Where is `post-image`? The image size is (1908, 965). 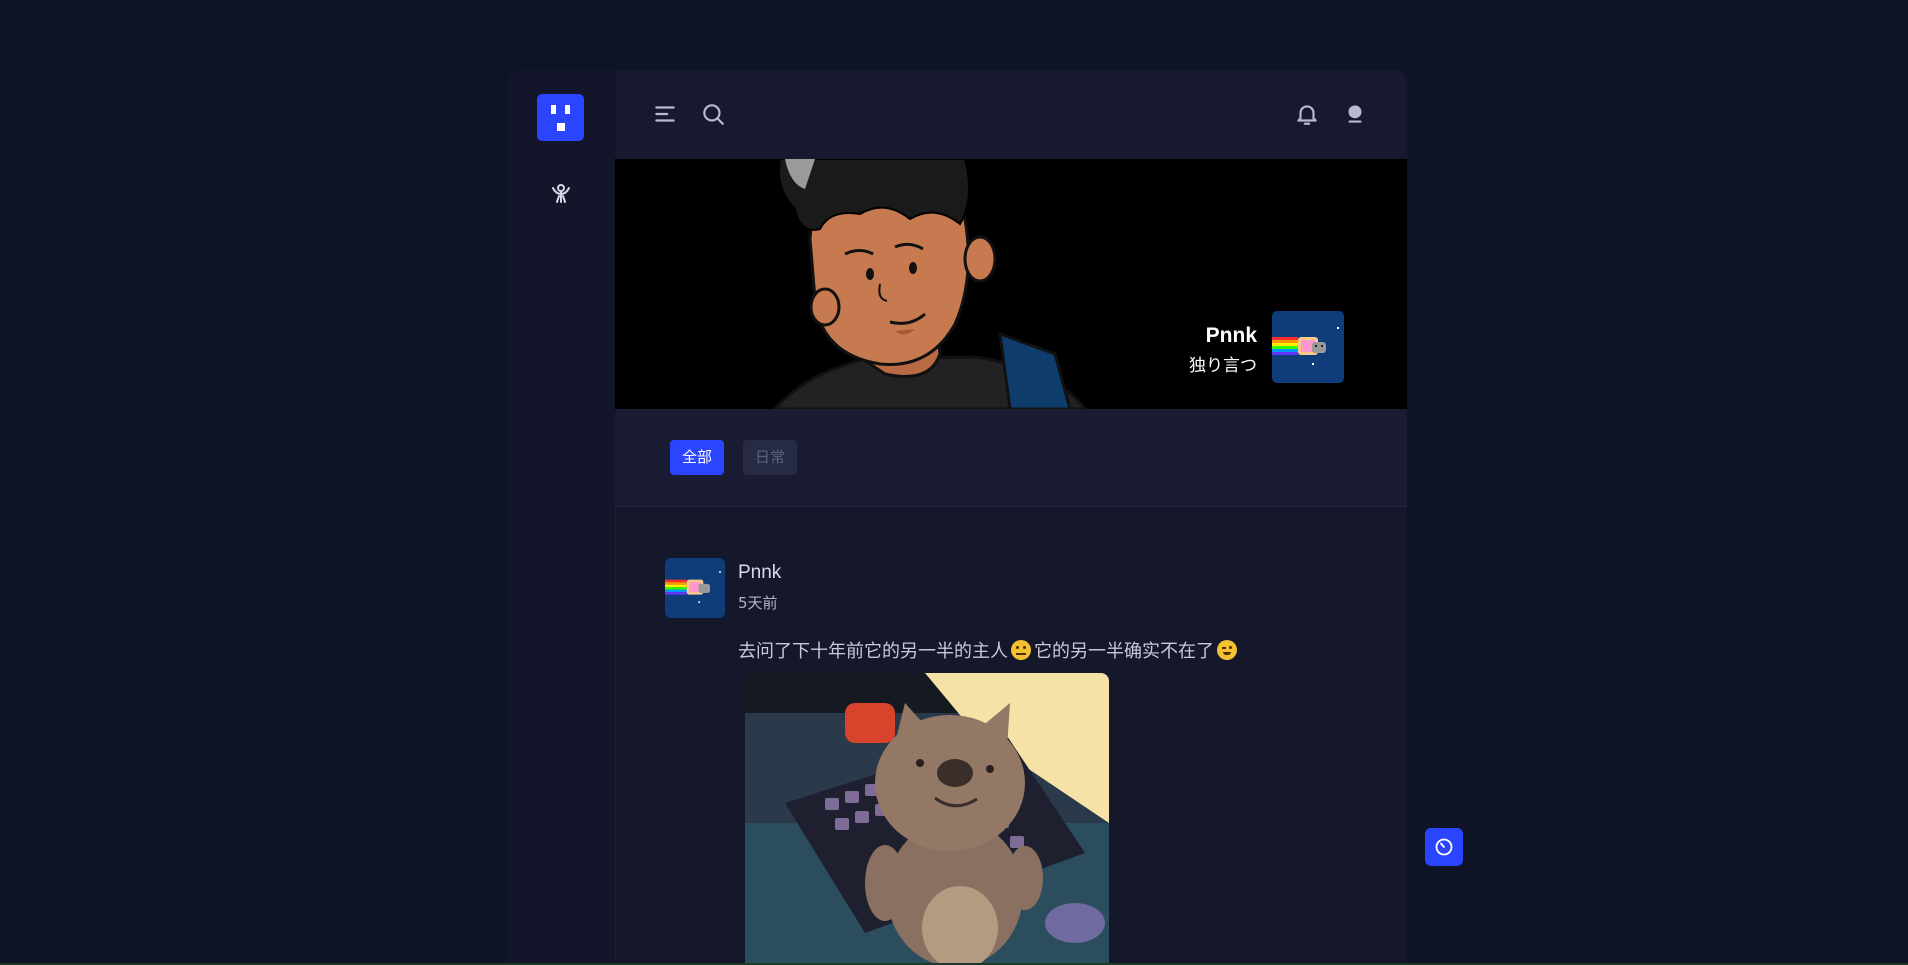
post-image is located at coordinates (927, 819).